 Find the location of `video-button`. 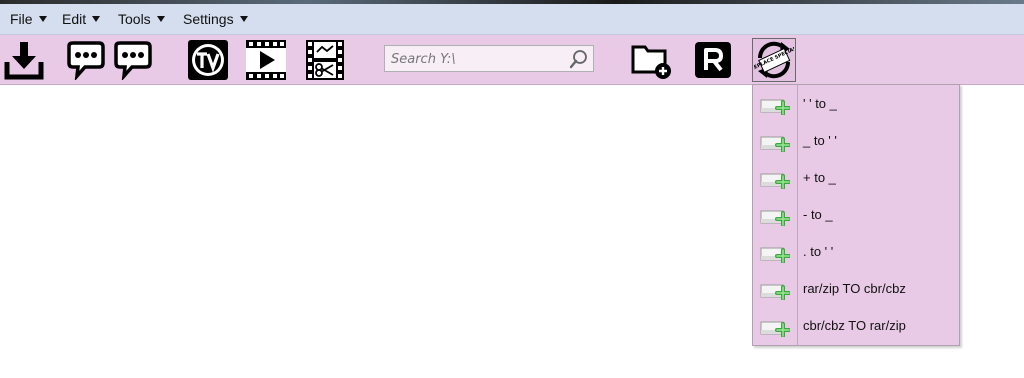

video-button is located at coordinates (266, 60).